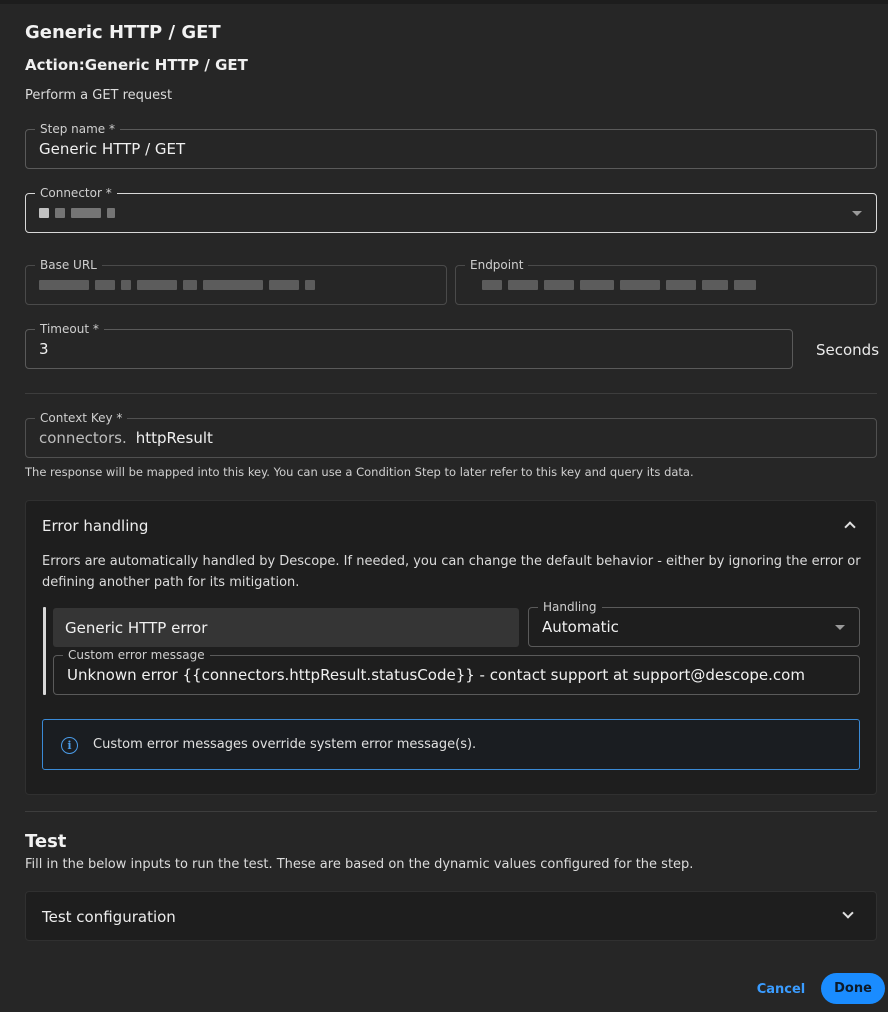 The height and width of the screenshot is (1012, 888). I want to click on base-url-field: Base URL, so click(236, 281).